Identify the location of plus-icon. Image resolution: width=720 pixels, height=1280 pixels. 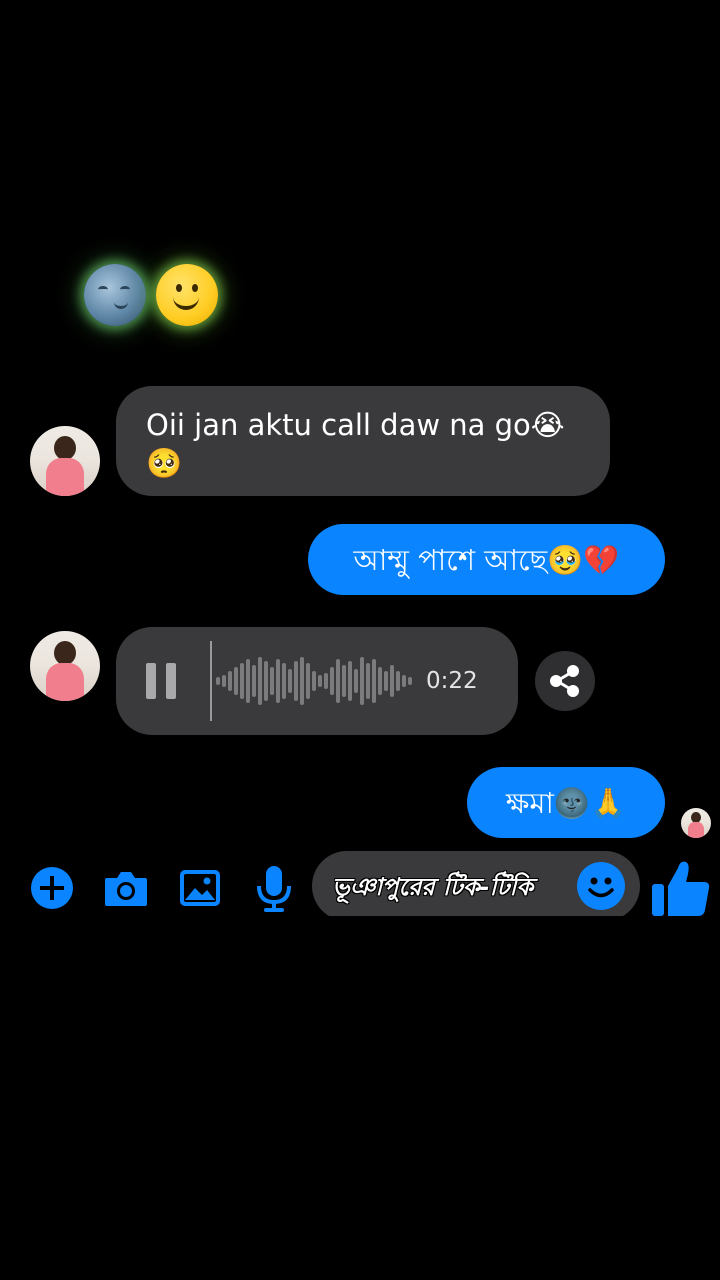
(52, 888).